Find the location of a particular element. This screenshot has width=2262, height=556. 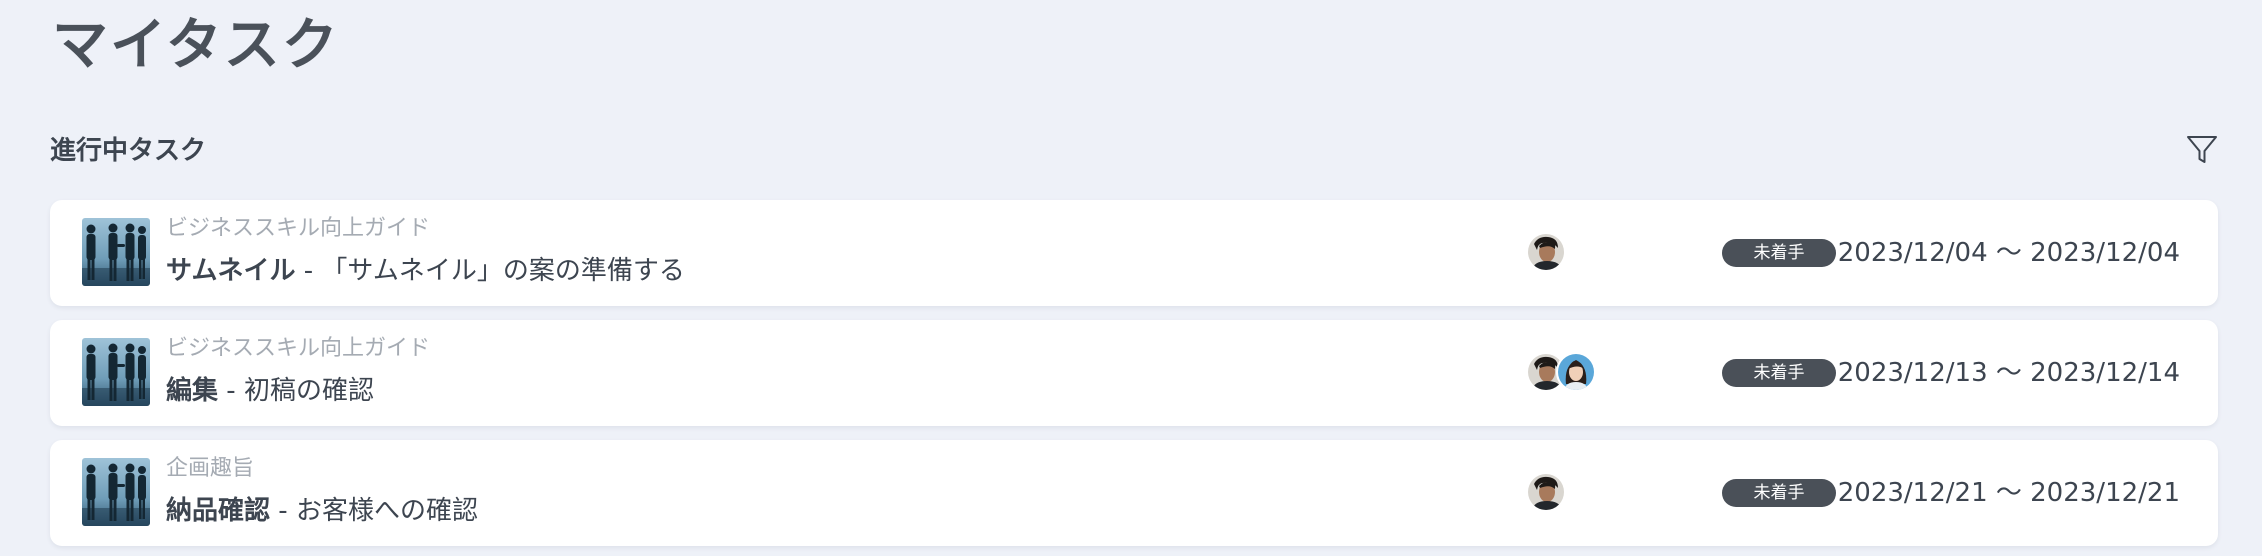

task-title: 編集 - 初稿の確認 is located at coordinates (270, 391).